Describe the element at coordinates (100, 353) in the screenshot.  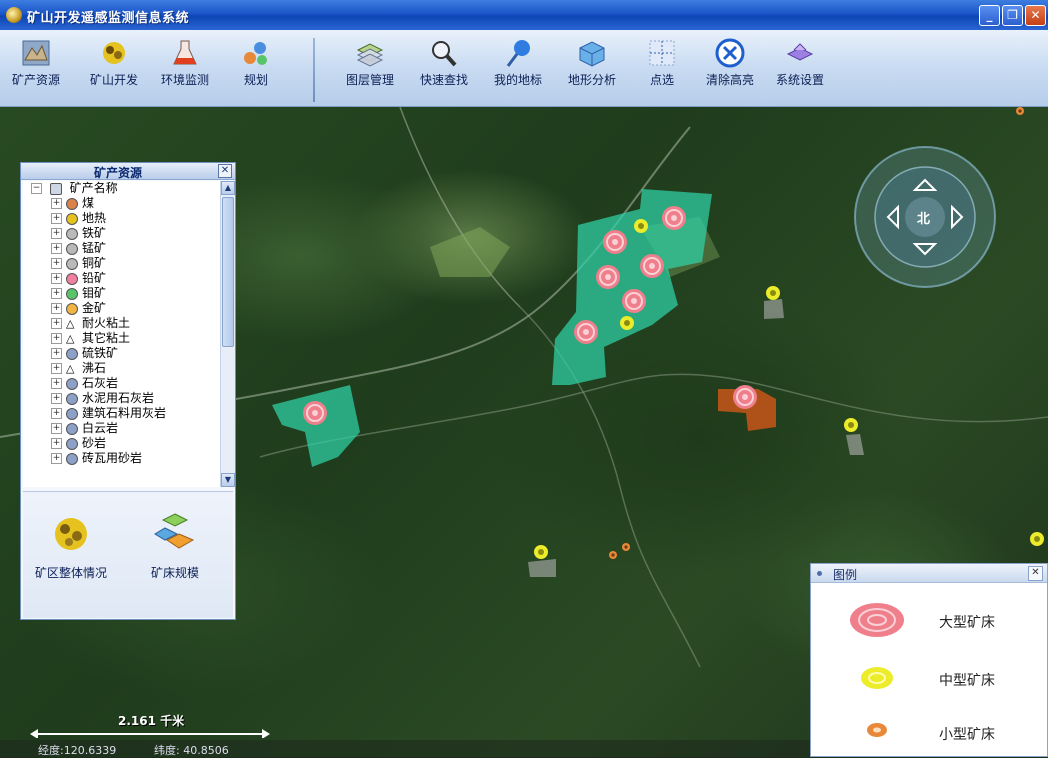
I see `tree-item-label: 硫铁矿` at that location.